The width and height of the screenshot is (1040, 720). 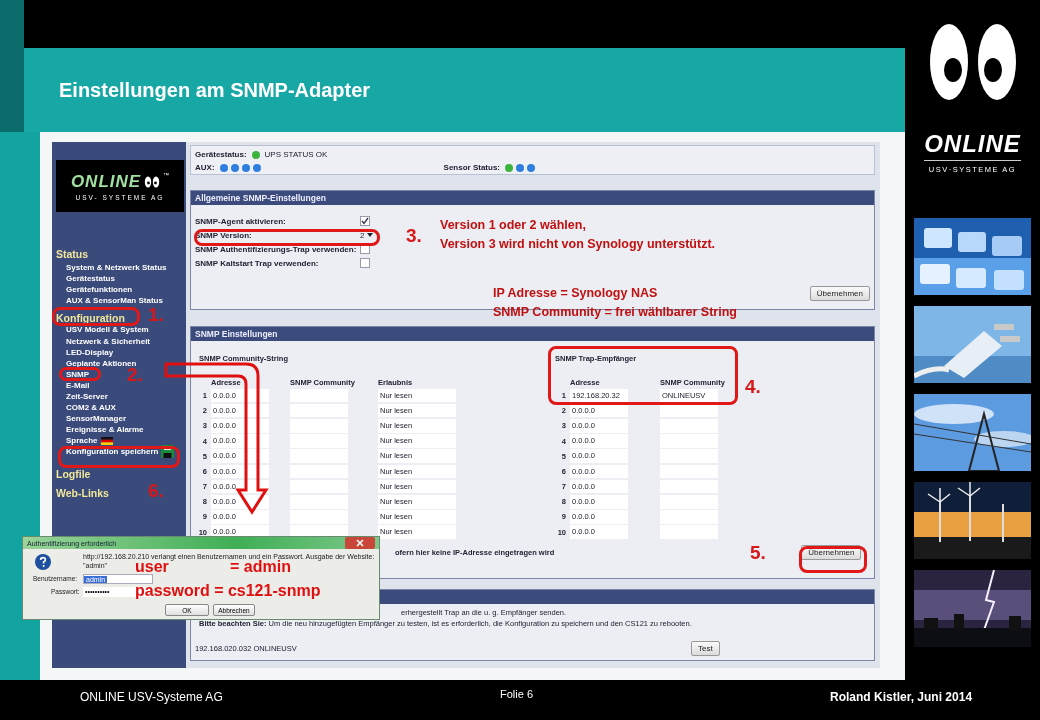 I want to click on annotation-text: Version 3 wird nicht von Synology unterstützt., so click(x=578, y=244).